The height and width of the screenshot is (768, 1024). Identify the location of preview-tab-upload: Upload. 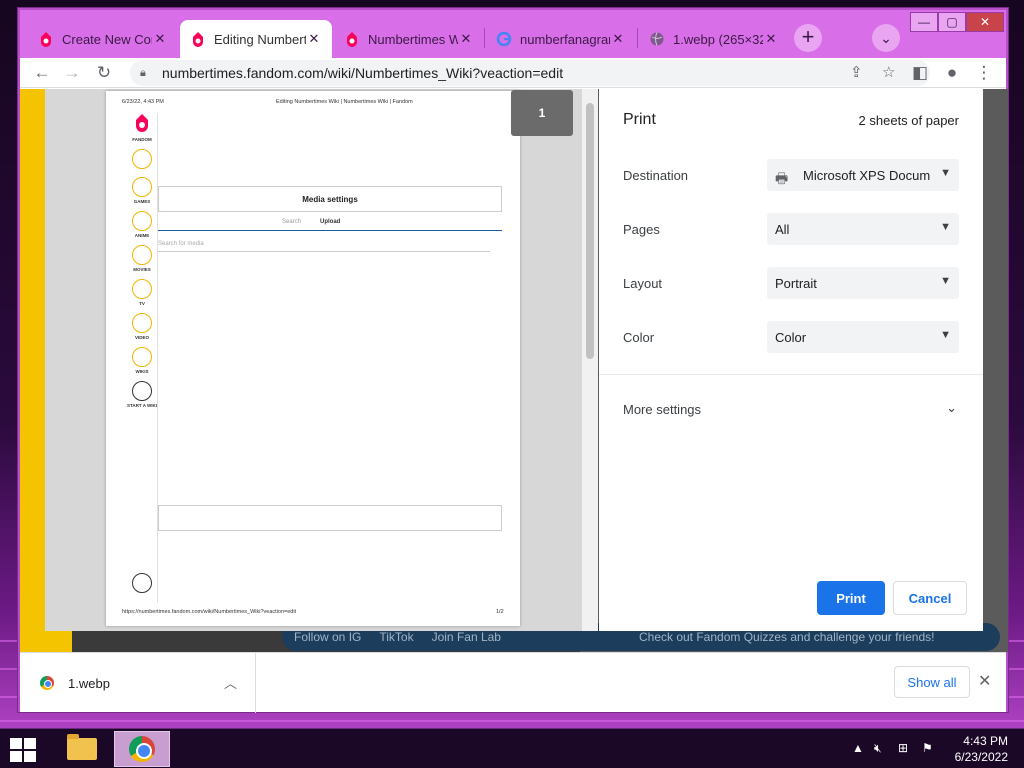
(330, 222).